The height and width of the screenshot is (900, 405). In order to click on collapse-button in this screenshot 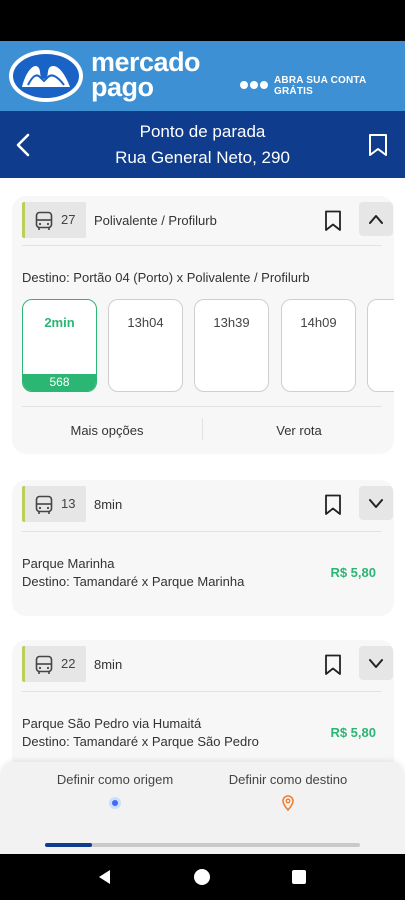, I will do `click(376, 219)`.